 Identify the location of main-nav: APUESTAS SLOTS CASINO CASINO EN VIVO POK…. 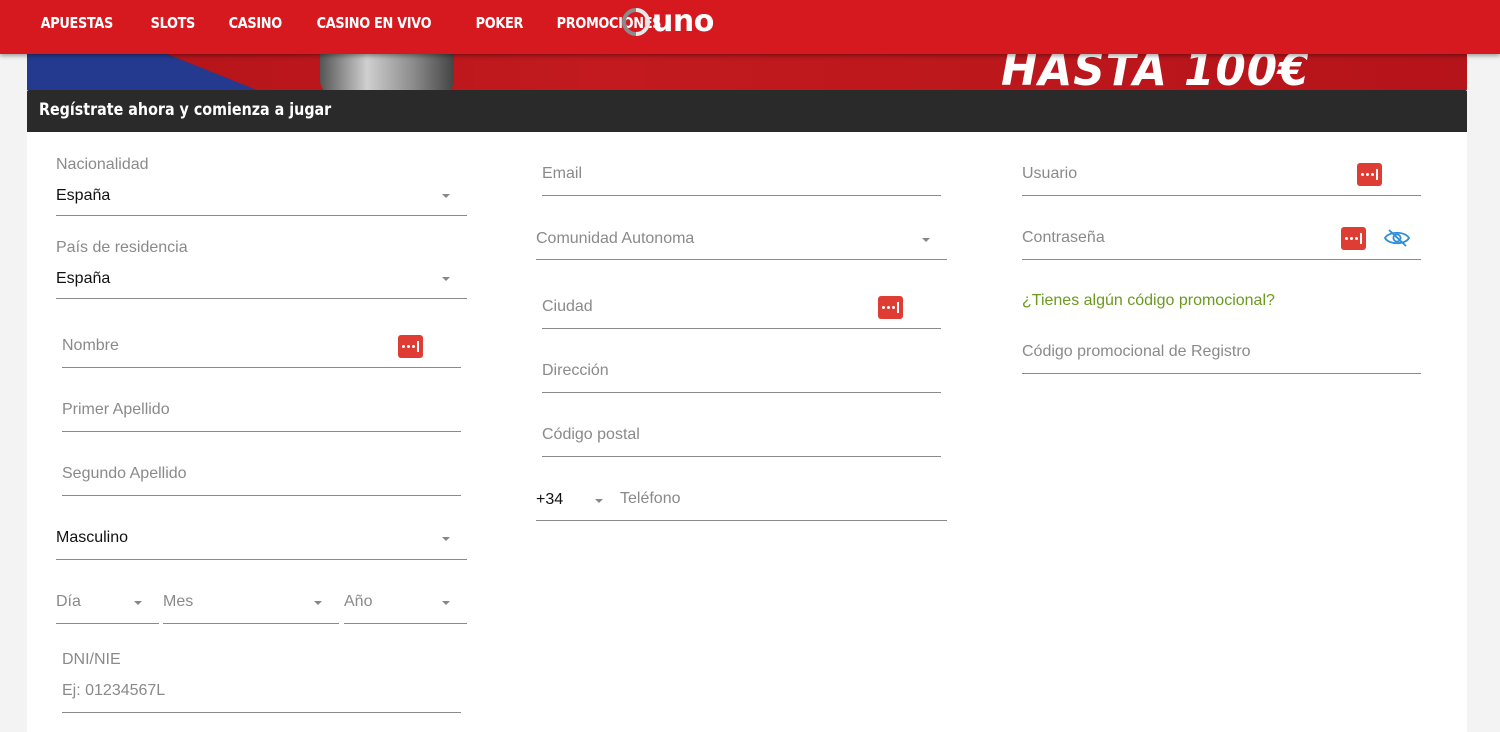
(358, 23).